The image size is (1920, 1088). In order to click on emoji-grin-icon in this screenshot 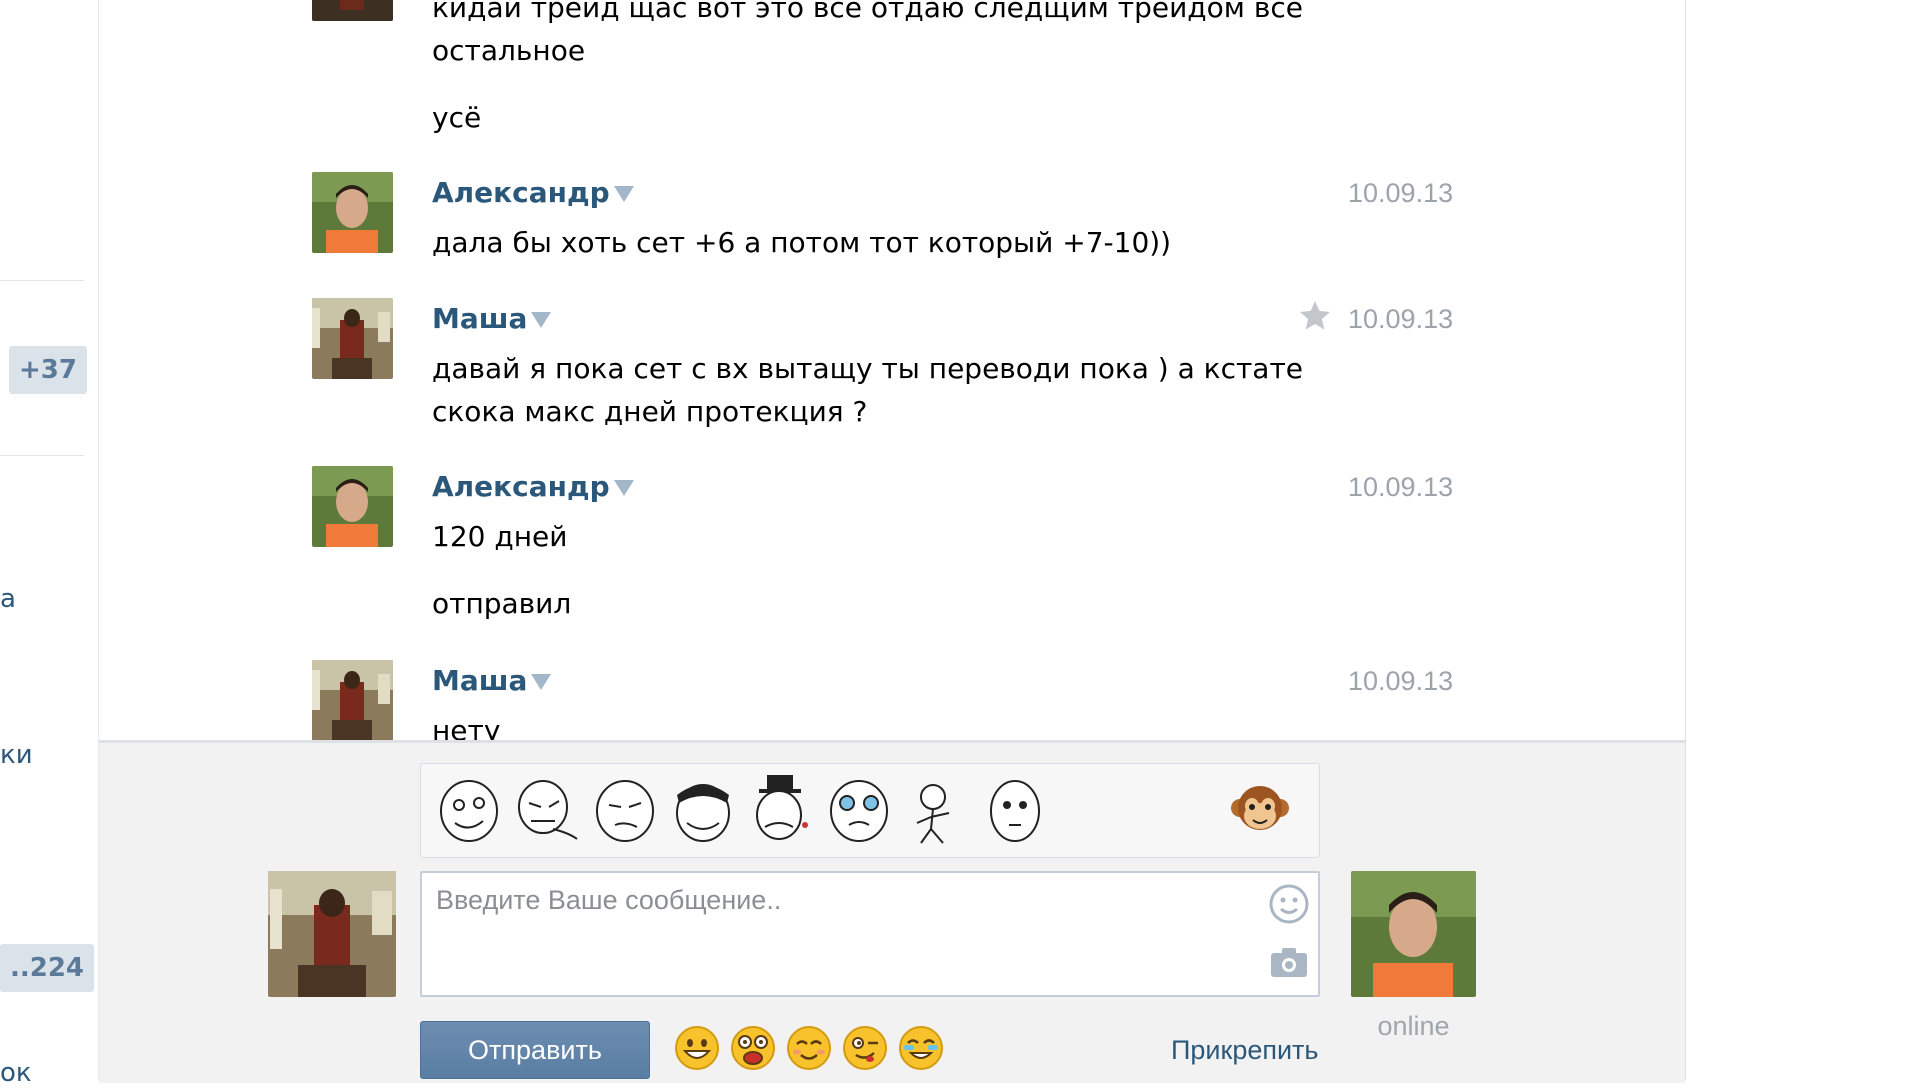, I will do `click(697, 1048)`.